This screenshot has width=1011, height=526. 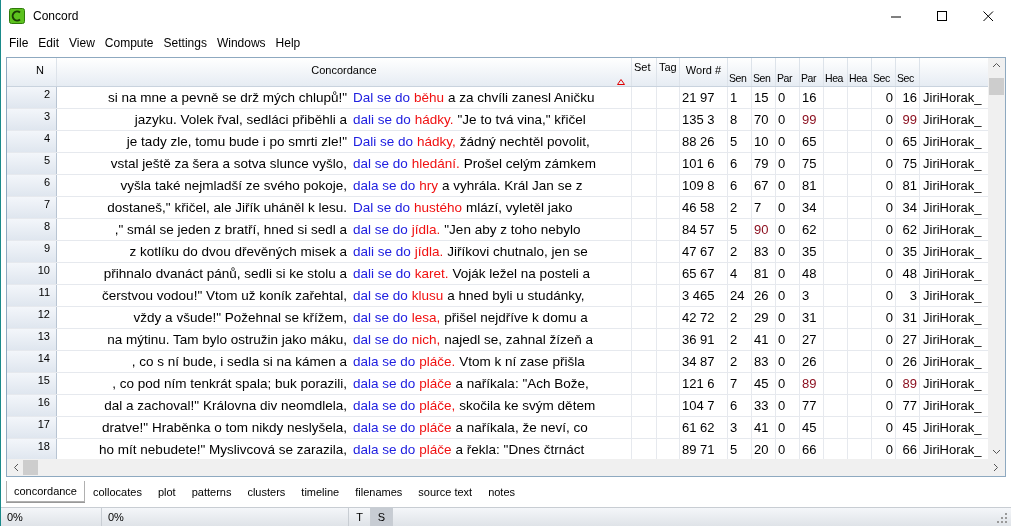 What do you see at coordinates (668, 73) in the screenshot?
I see `column-header: Tag` at bounding box center [668, 73].